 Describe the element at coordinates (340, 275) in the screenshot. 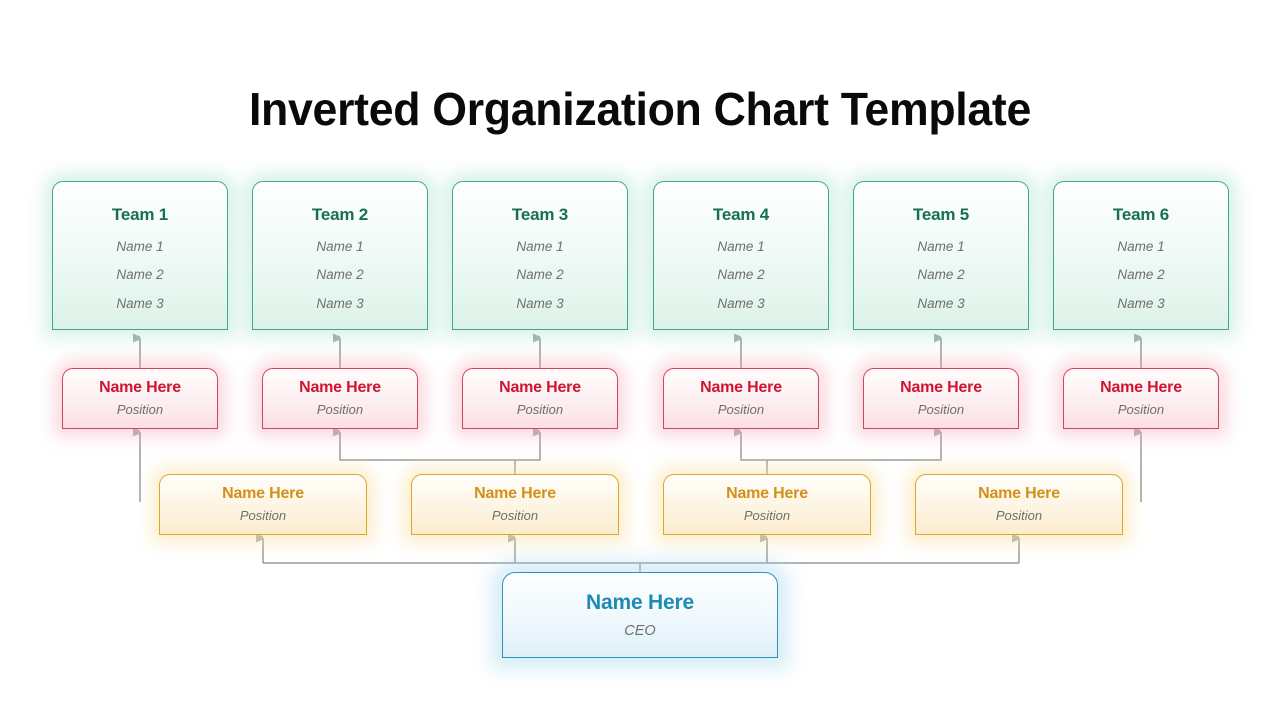

I see `team-box-2-member-2: Name 2` at that location.